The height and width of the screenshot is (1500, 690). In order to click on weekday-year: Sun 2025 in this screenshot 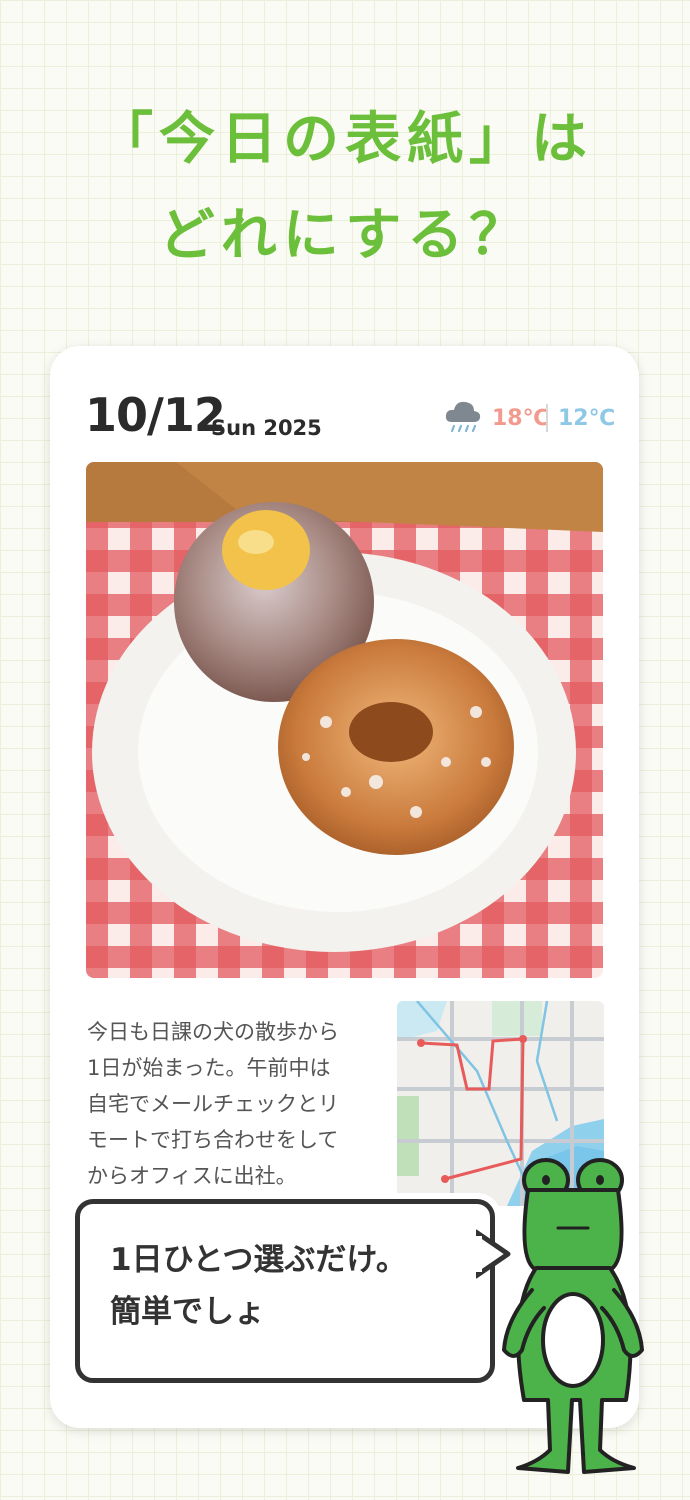, I will do `click(266, 428)`.